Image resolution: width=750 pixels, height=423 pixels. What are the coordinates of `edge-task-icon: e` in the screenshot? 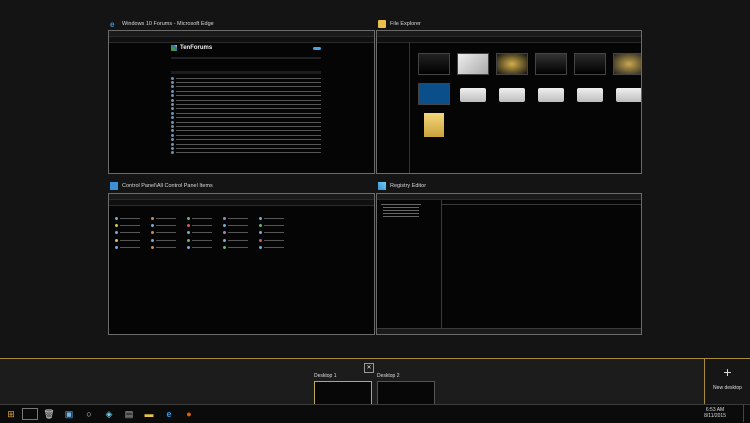 It's located at (169, 414).